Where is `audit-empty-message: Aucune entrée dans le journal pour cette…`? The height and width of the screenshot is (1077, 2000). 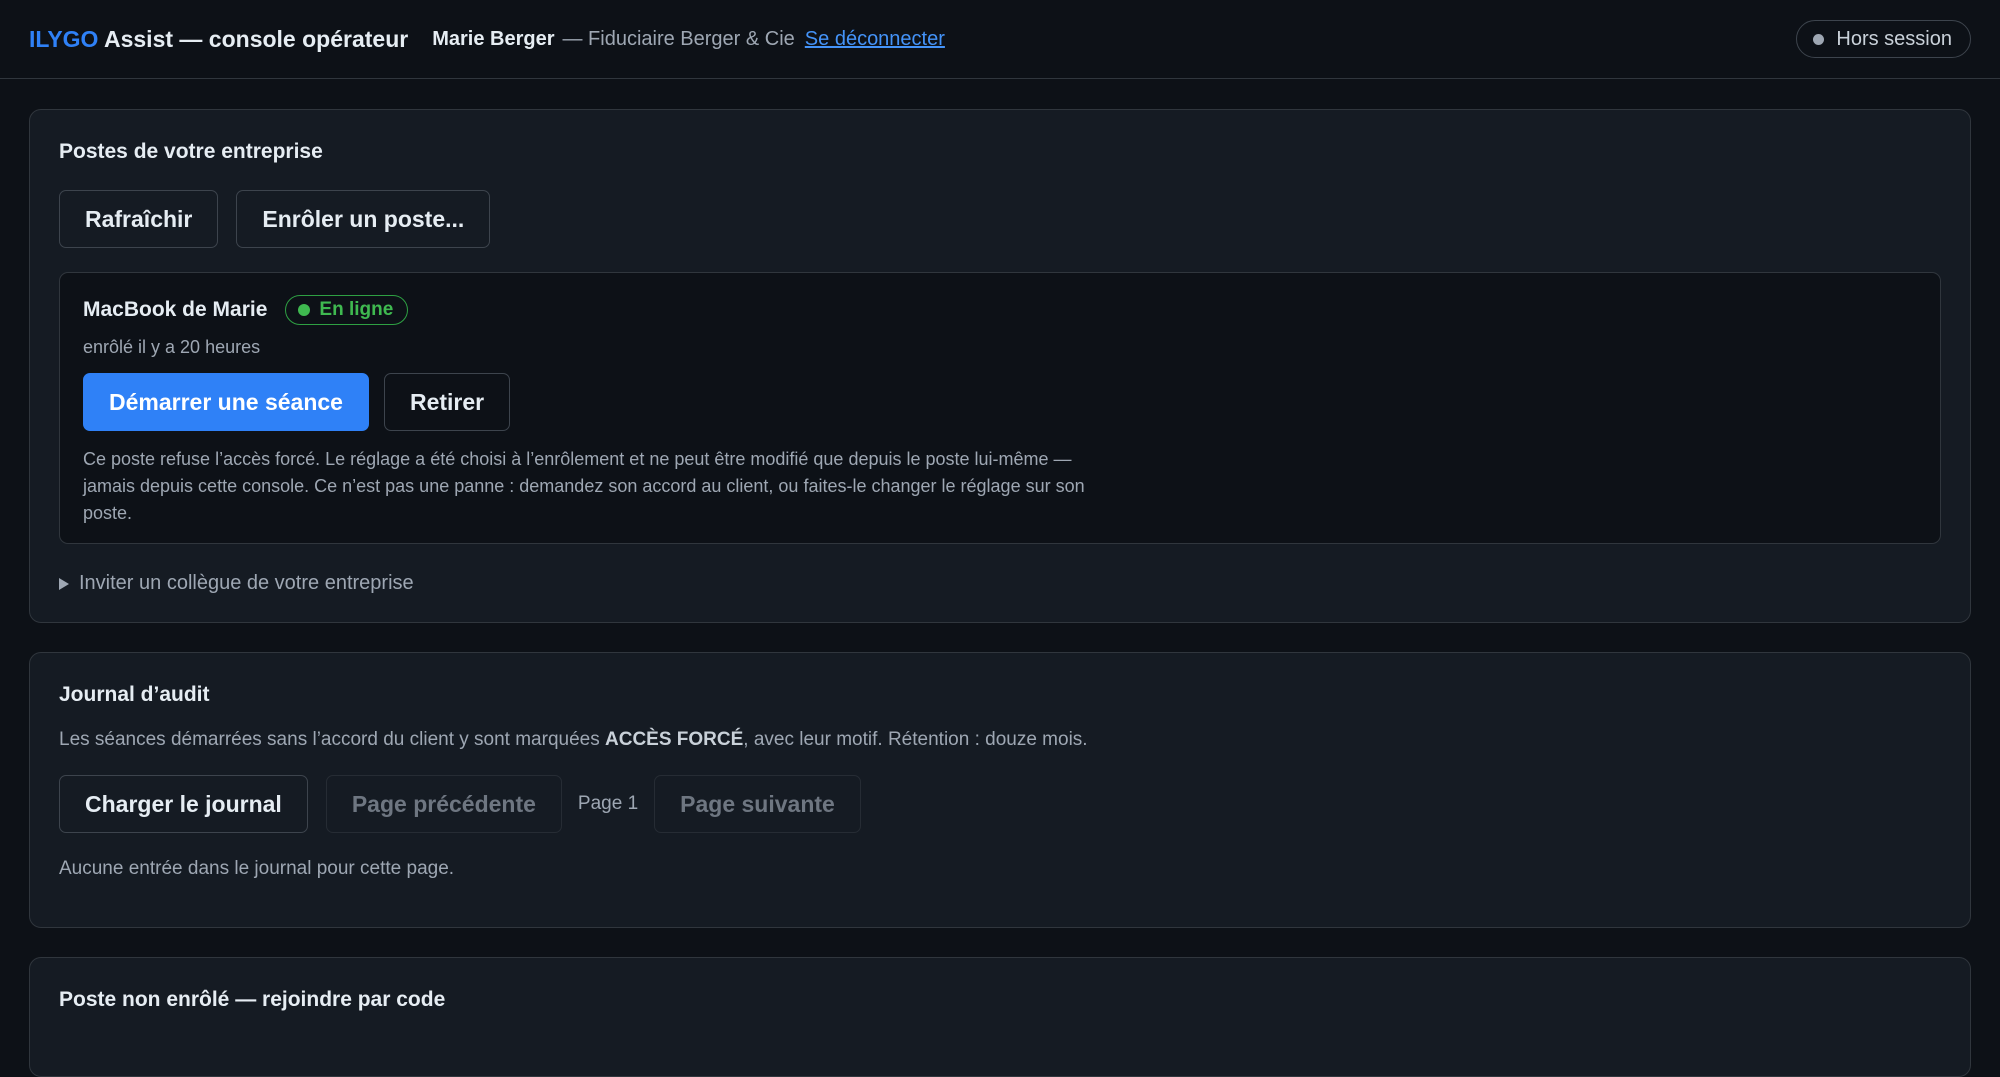
audit-empty-message: Aucune entrée dans le journal pour cette… is located at coordinates (257, 868).